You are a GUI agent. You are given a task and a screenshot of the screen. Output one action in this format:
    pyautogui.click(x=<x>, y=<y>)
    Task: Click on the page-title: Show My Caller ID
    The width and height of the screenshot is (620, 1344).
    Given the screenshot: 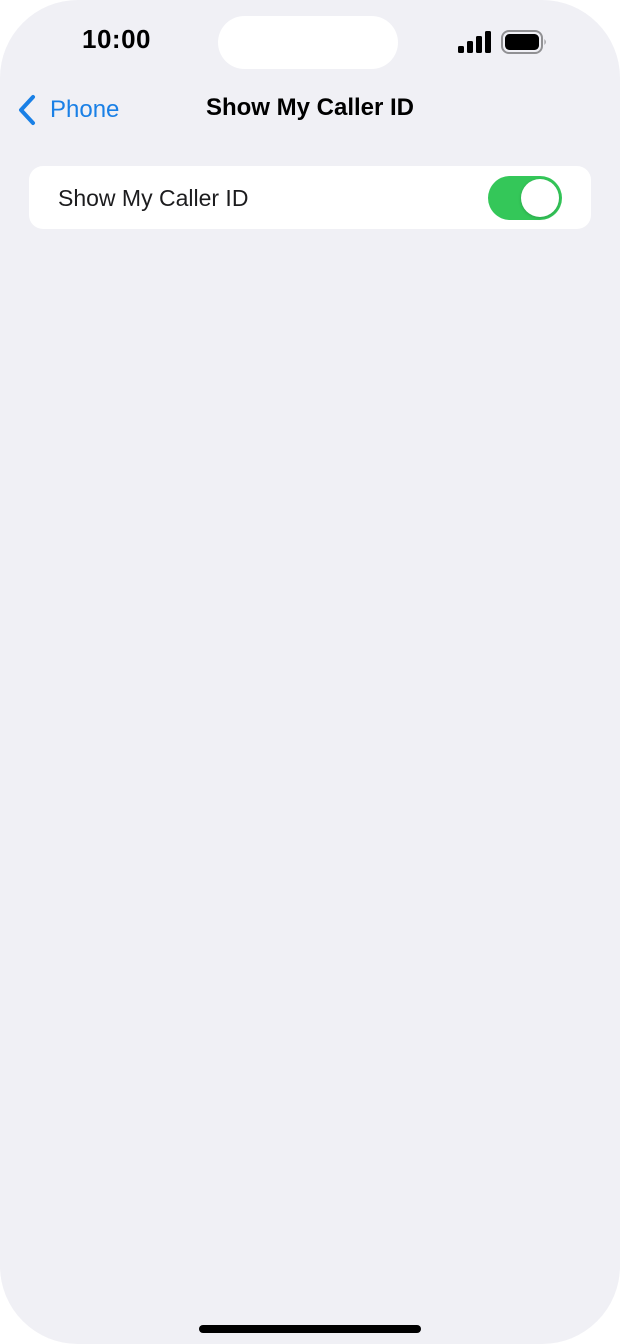 What is the action you would take?
    pyautogui.click(x=310, y=107)
    